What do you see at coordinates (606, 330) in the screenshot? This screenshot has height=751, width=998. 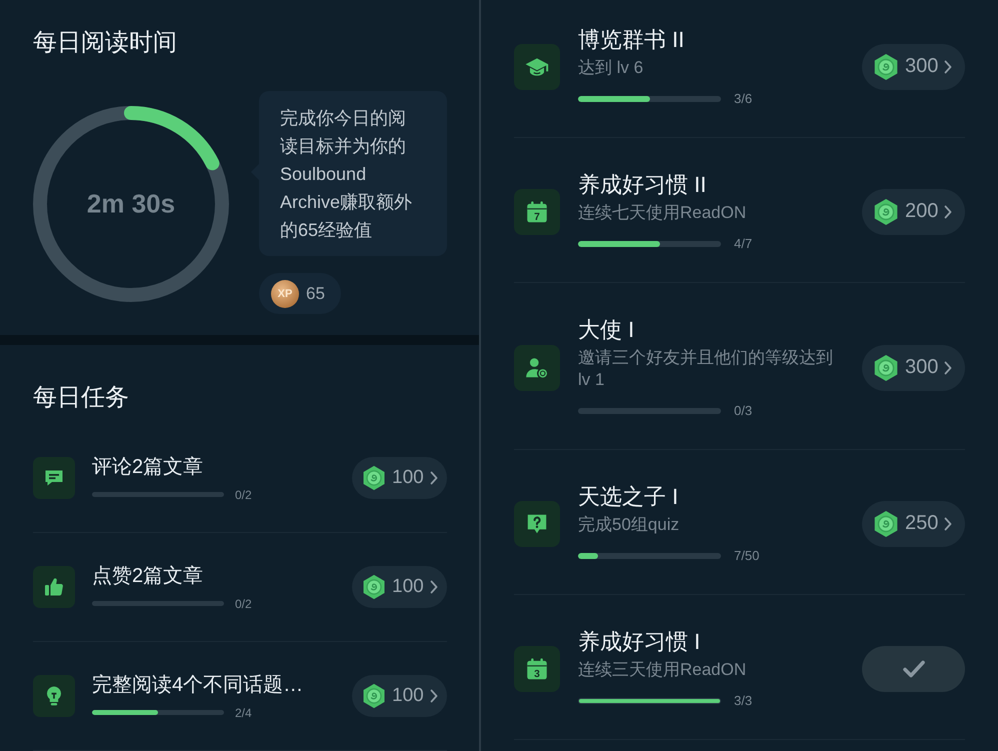 I see `achievement-title: 大使 I` at bounding box center [606, 330].